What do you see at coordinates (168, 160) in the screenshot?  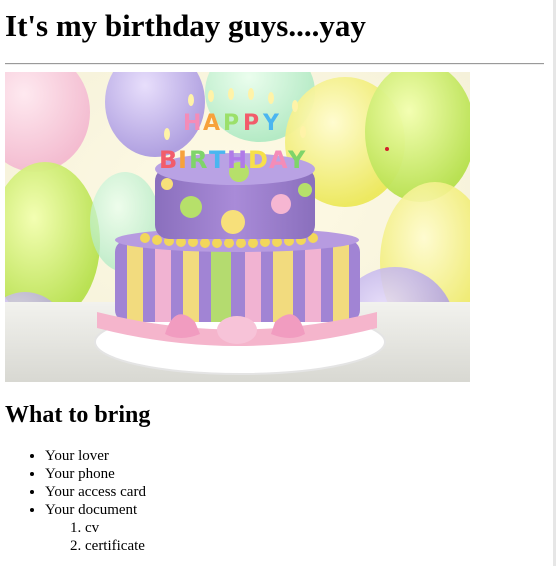 I see `svg-text: B` at bounding box center [168, 160].